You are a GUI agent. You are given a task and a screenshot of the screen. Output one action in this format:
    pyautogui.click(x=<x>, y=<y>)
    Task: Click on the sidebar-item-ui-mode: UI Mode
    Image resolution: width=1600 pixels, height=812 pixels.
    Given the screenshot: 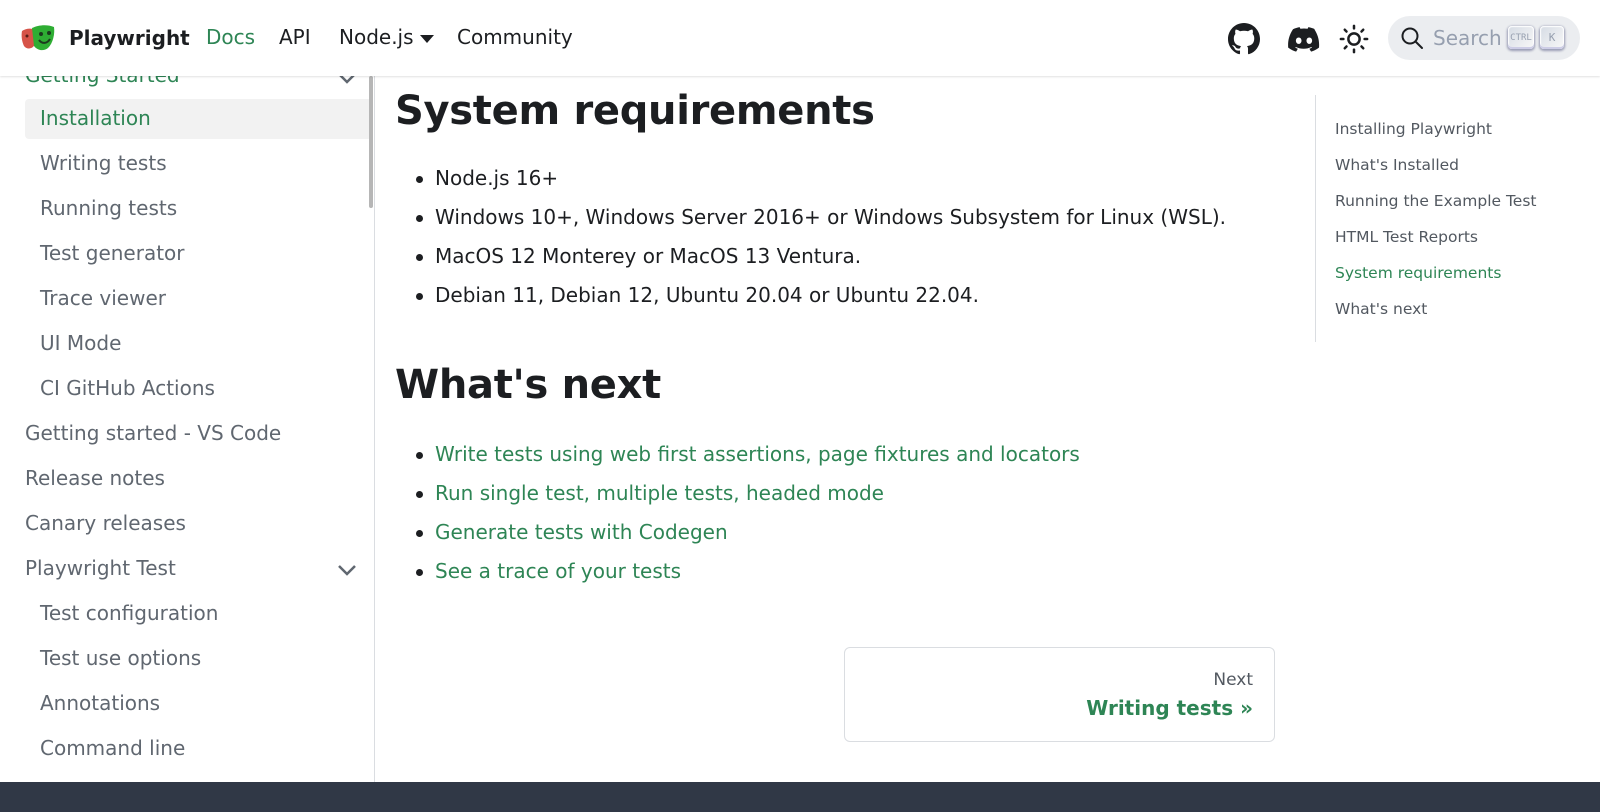 What is the action you would take?
    pyautogui.click(x=80, y=343)
    